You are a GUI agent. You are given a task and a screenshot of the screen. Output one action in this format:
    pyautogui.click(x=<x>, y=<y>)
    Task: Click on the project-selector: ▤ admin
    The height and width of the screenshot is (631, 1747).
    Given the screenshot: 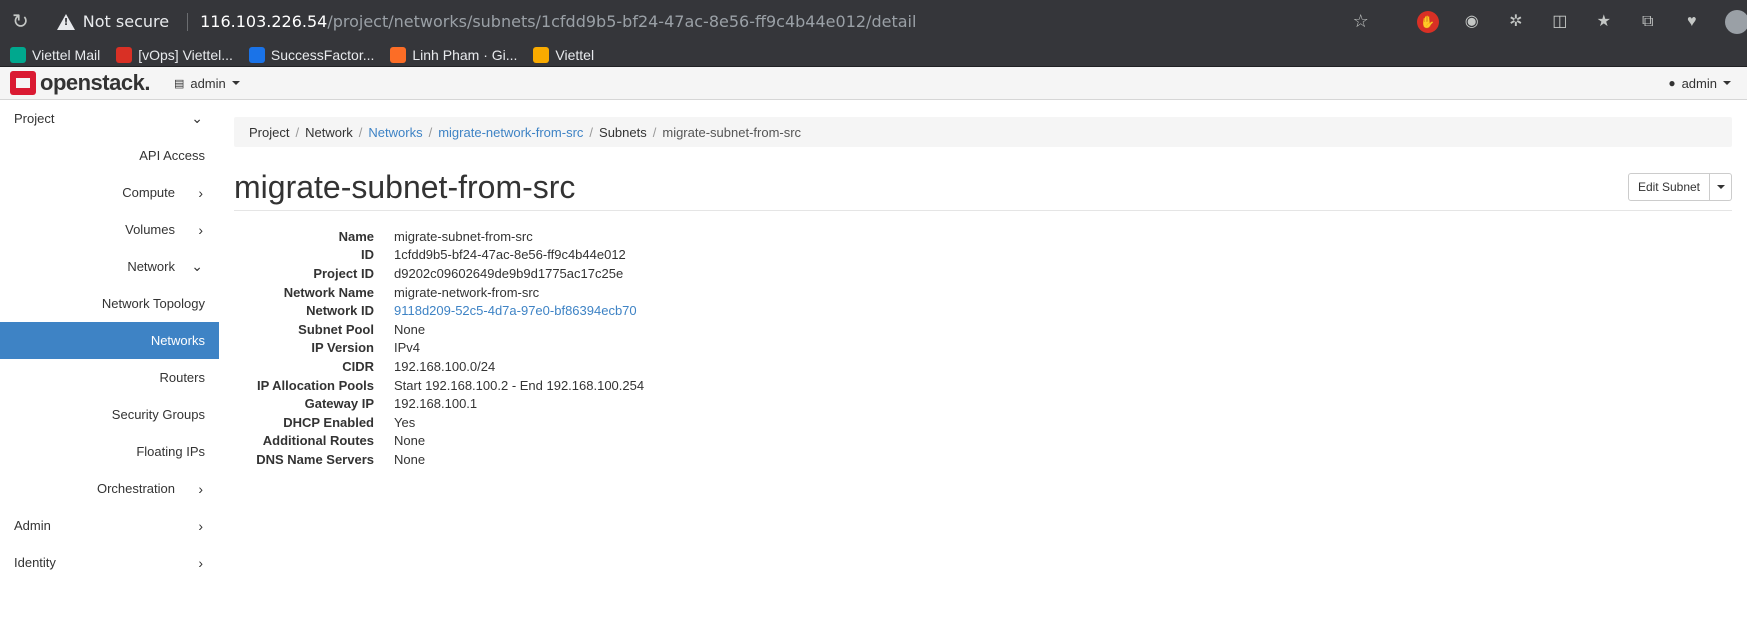 What is the action you would take?
    pyautogui.click(x=207, y=83)
    